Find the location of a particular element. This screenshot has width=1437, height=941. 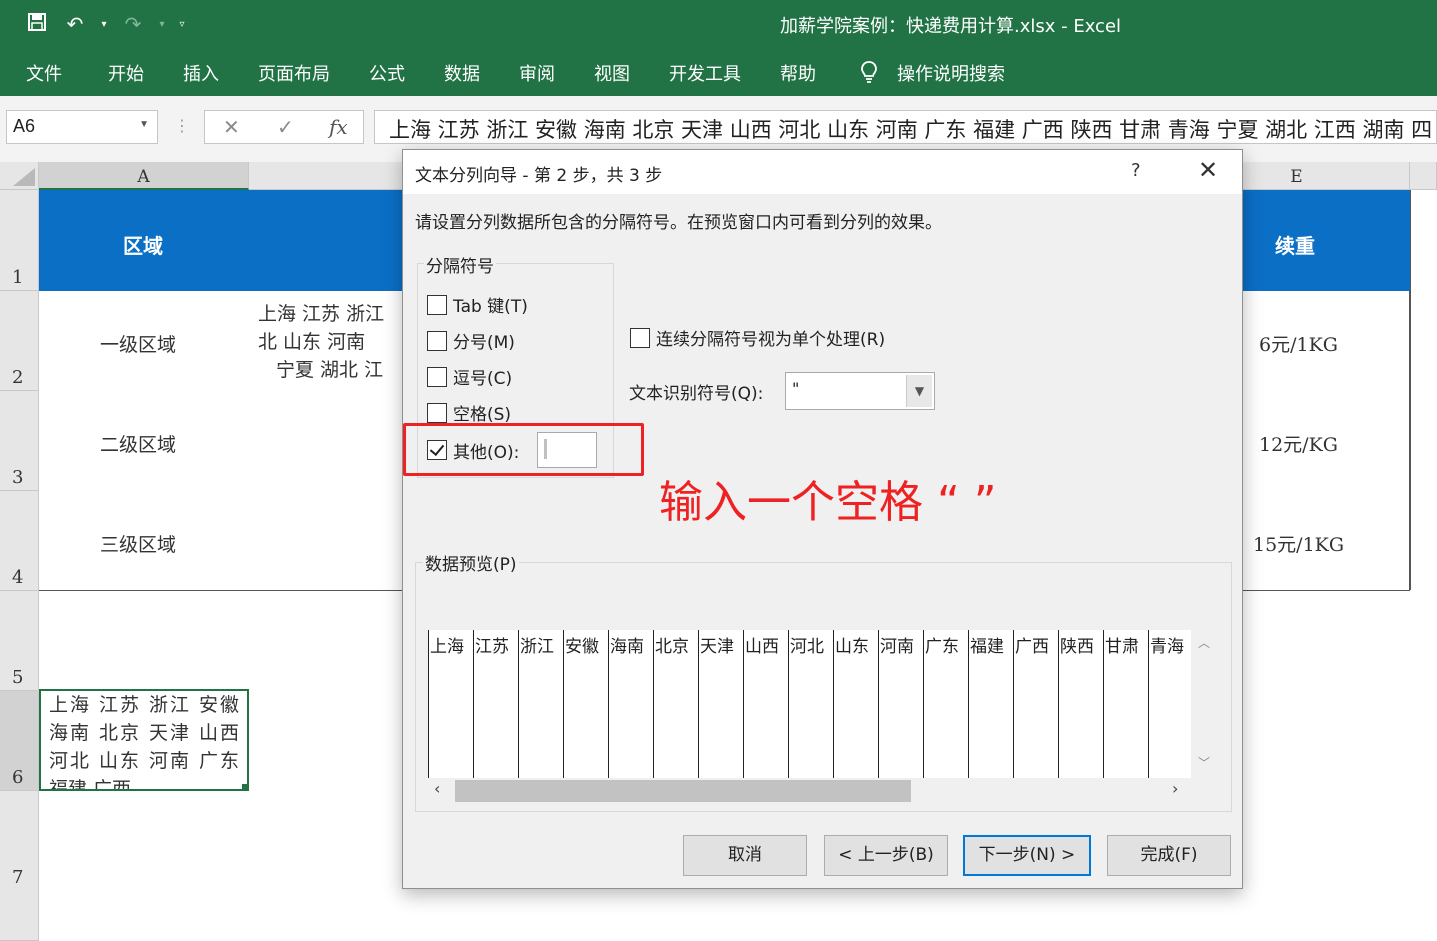

text-qualifier-select: " ▼ is located at coordinates (860, 391).